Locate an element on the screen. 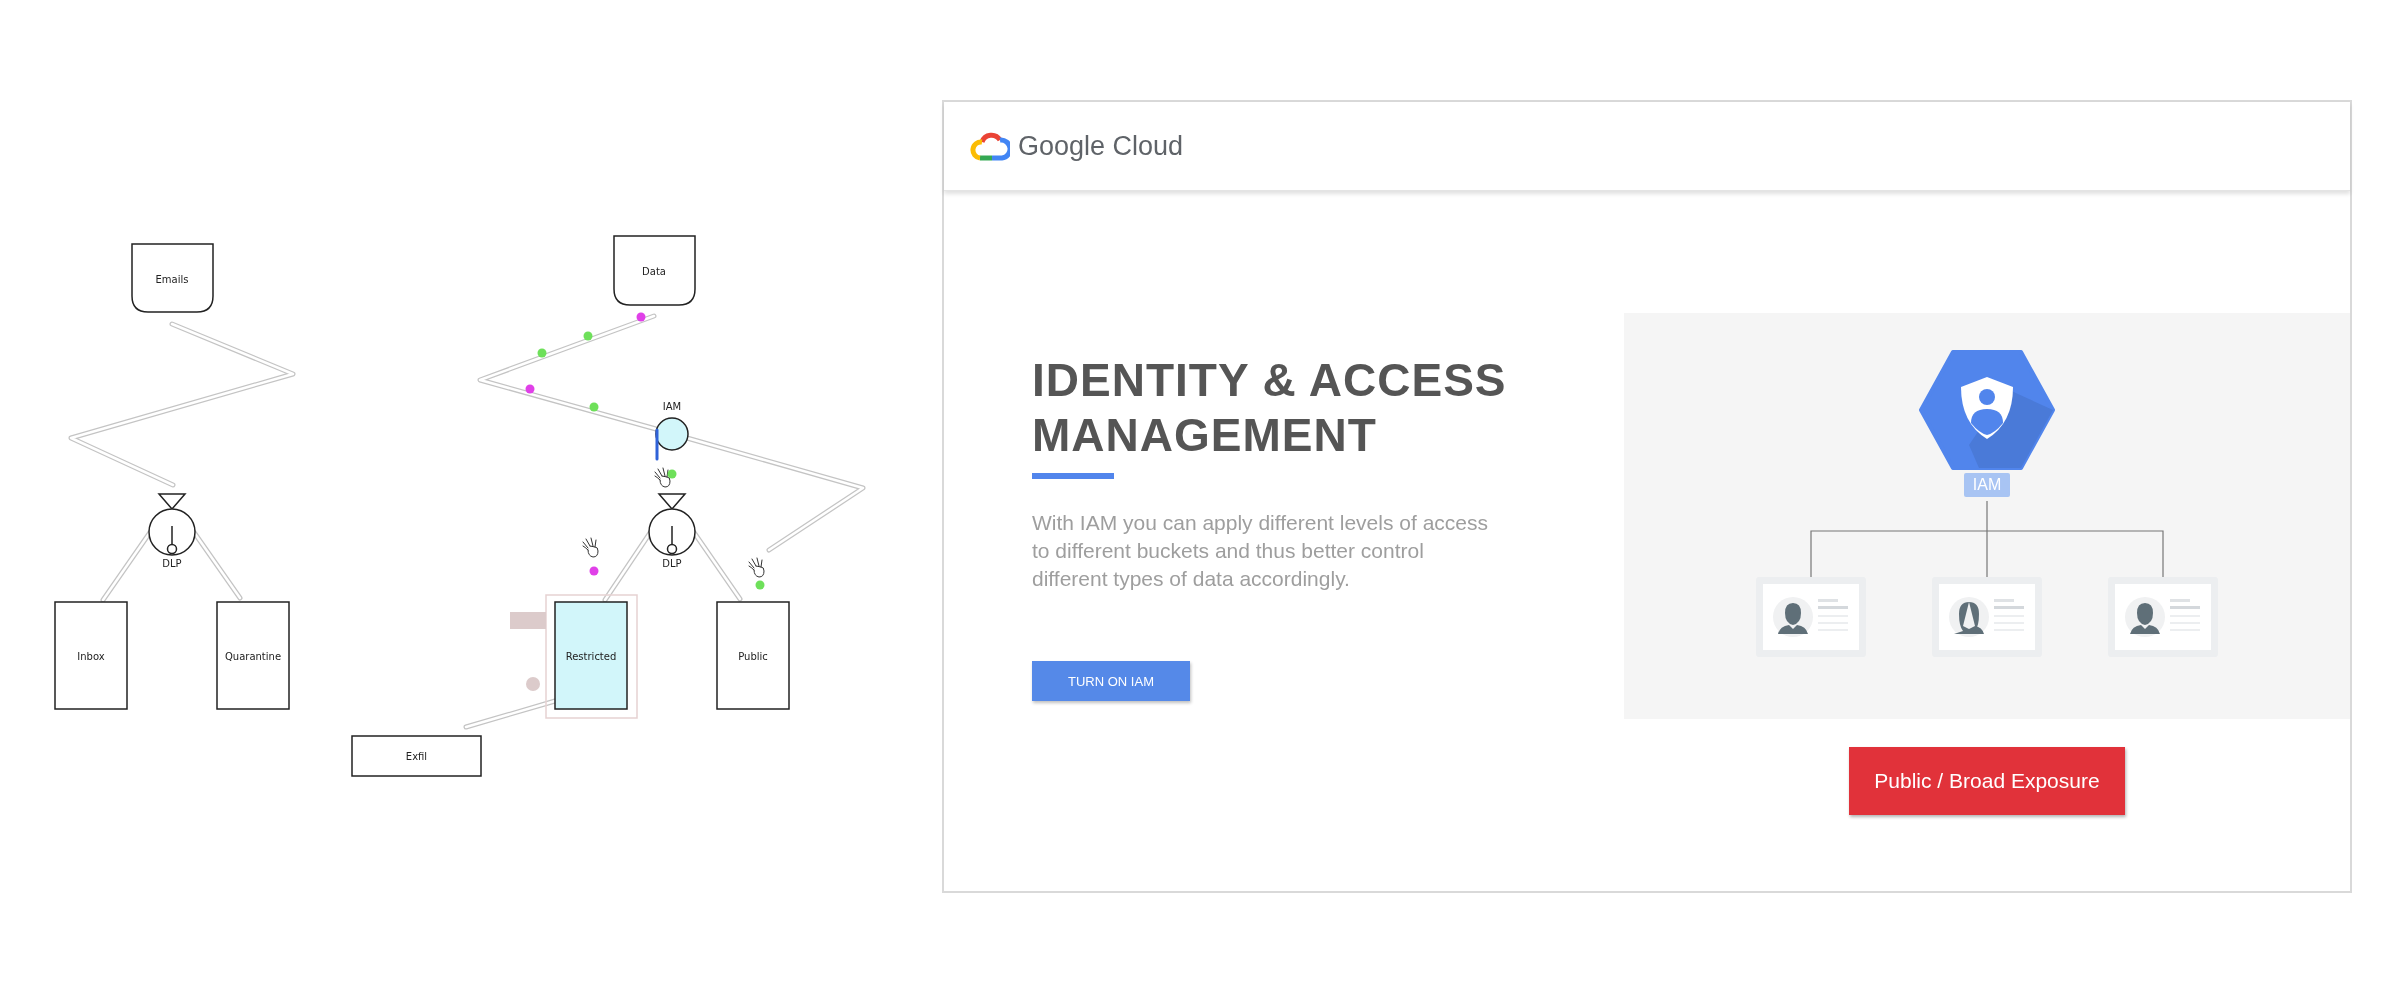 The height and width of the screenshot is (996, 2398). access-gate is located at coordinates (672, 434).